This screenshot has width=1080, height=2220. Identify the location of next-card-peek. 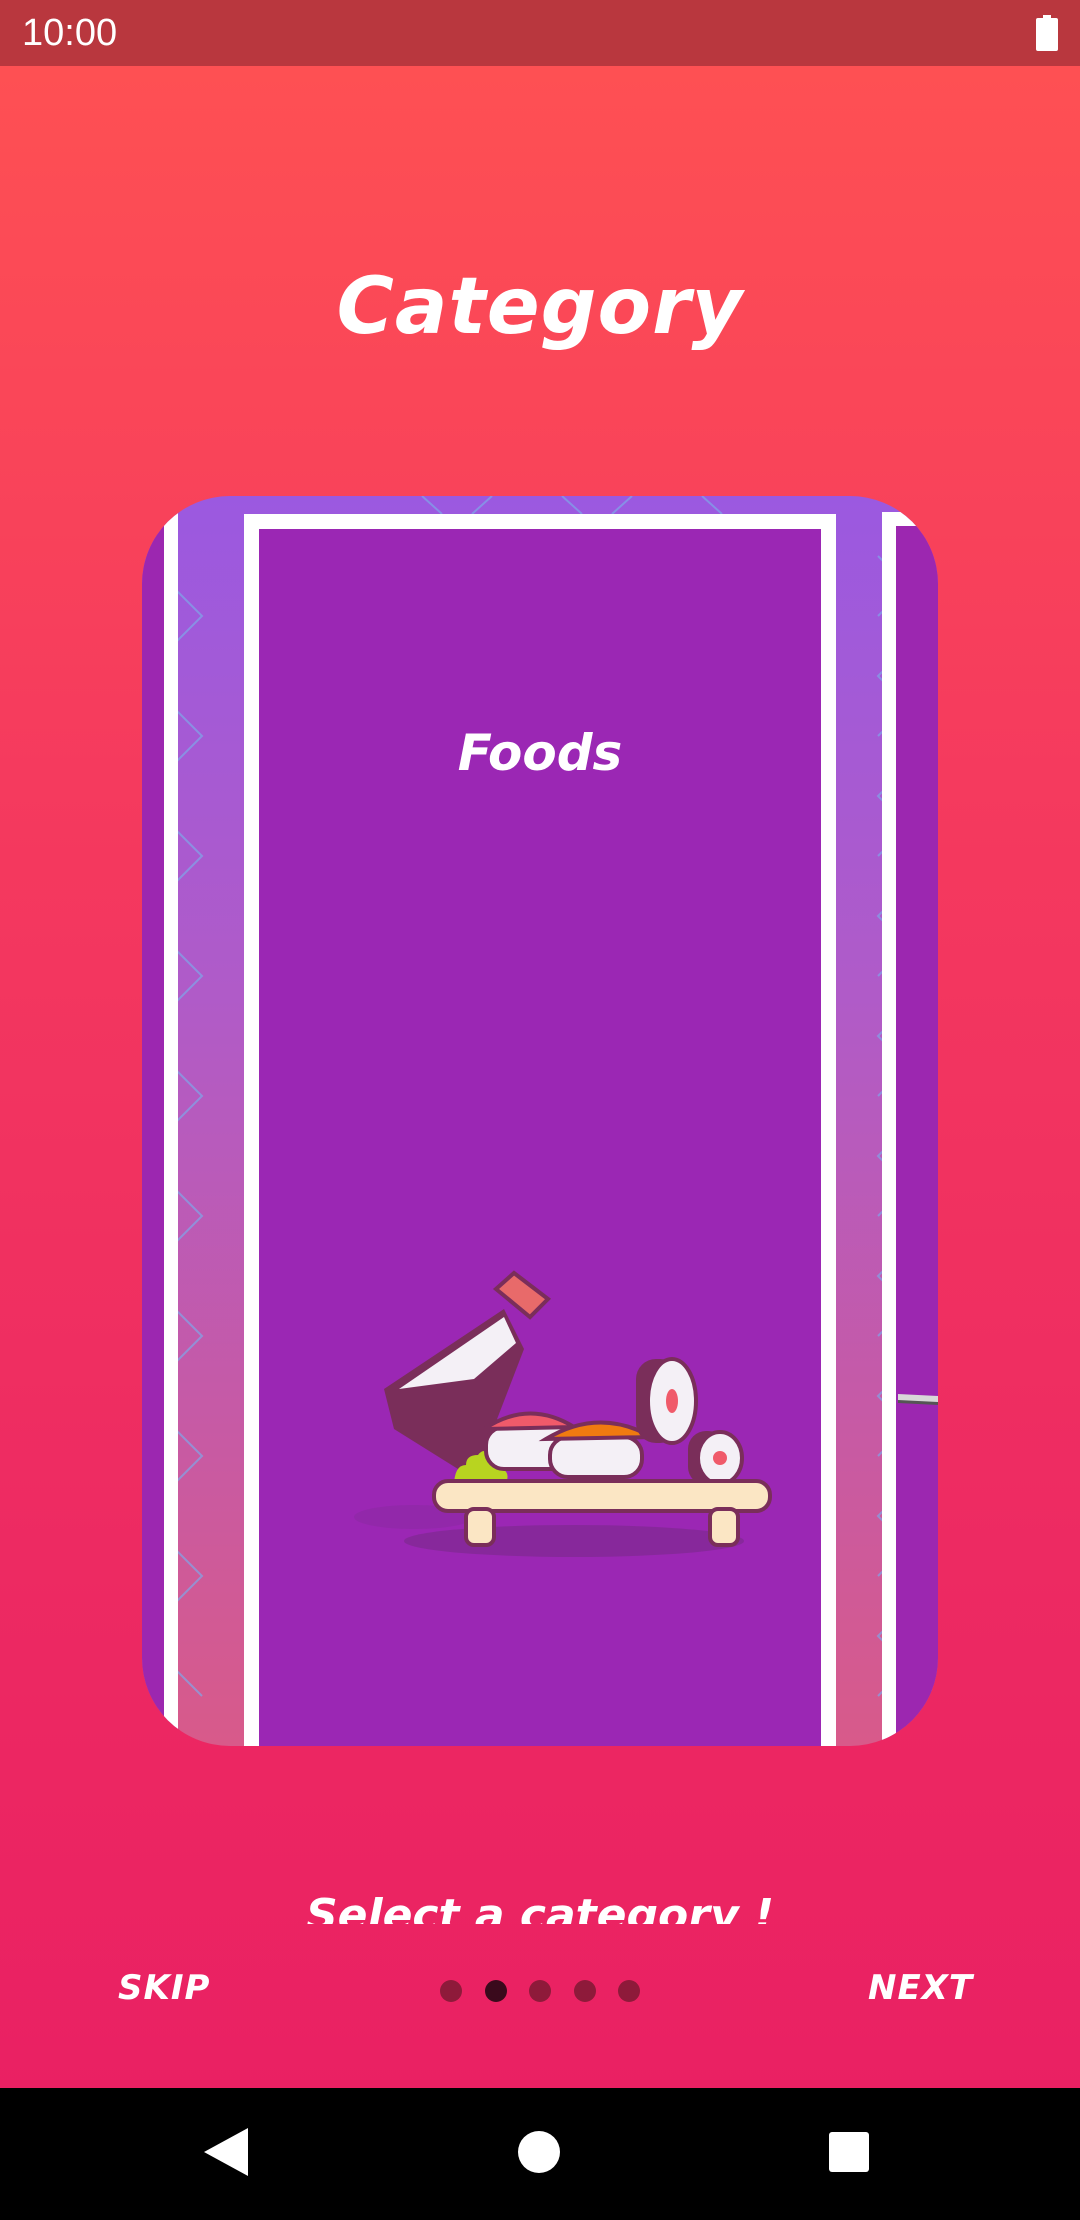
(918, 1399).